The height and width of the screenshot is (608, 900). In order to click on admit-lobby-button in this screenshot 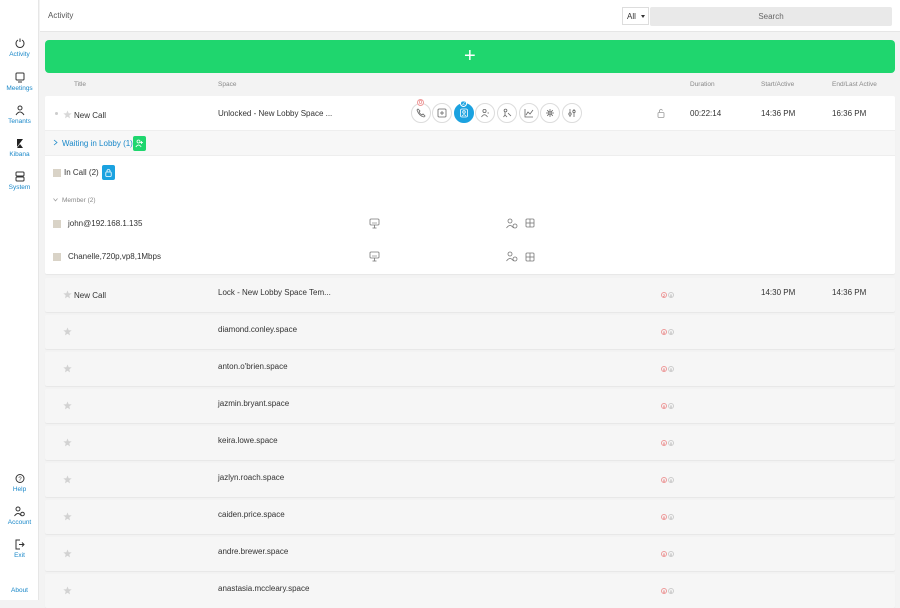, I will do `click(139, 143)`.